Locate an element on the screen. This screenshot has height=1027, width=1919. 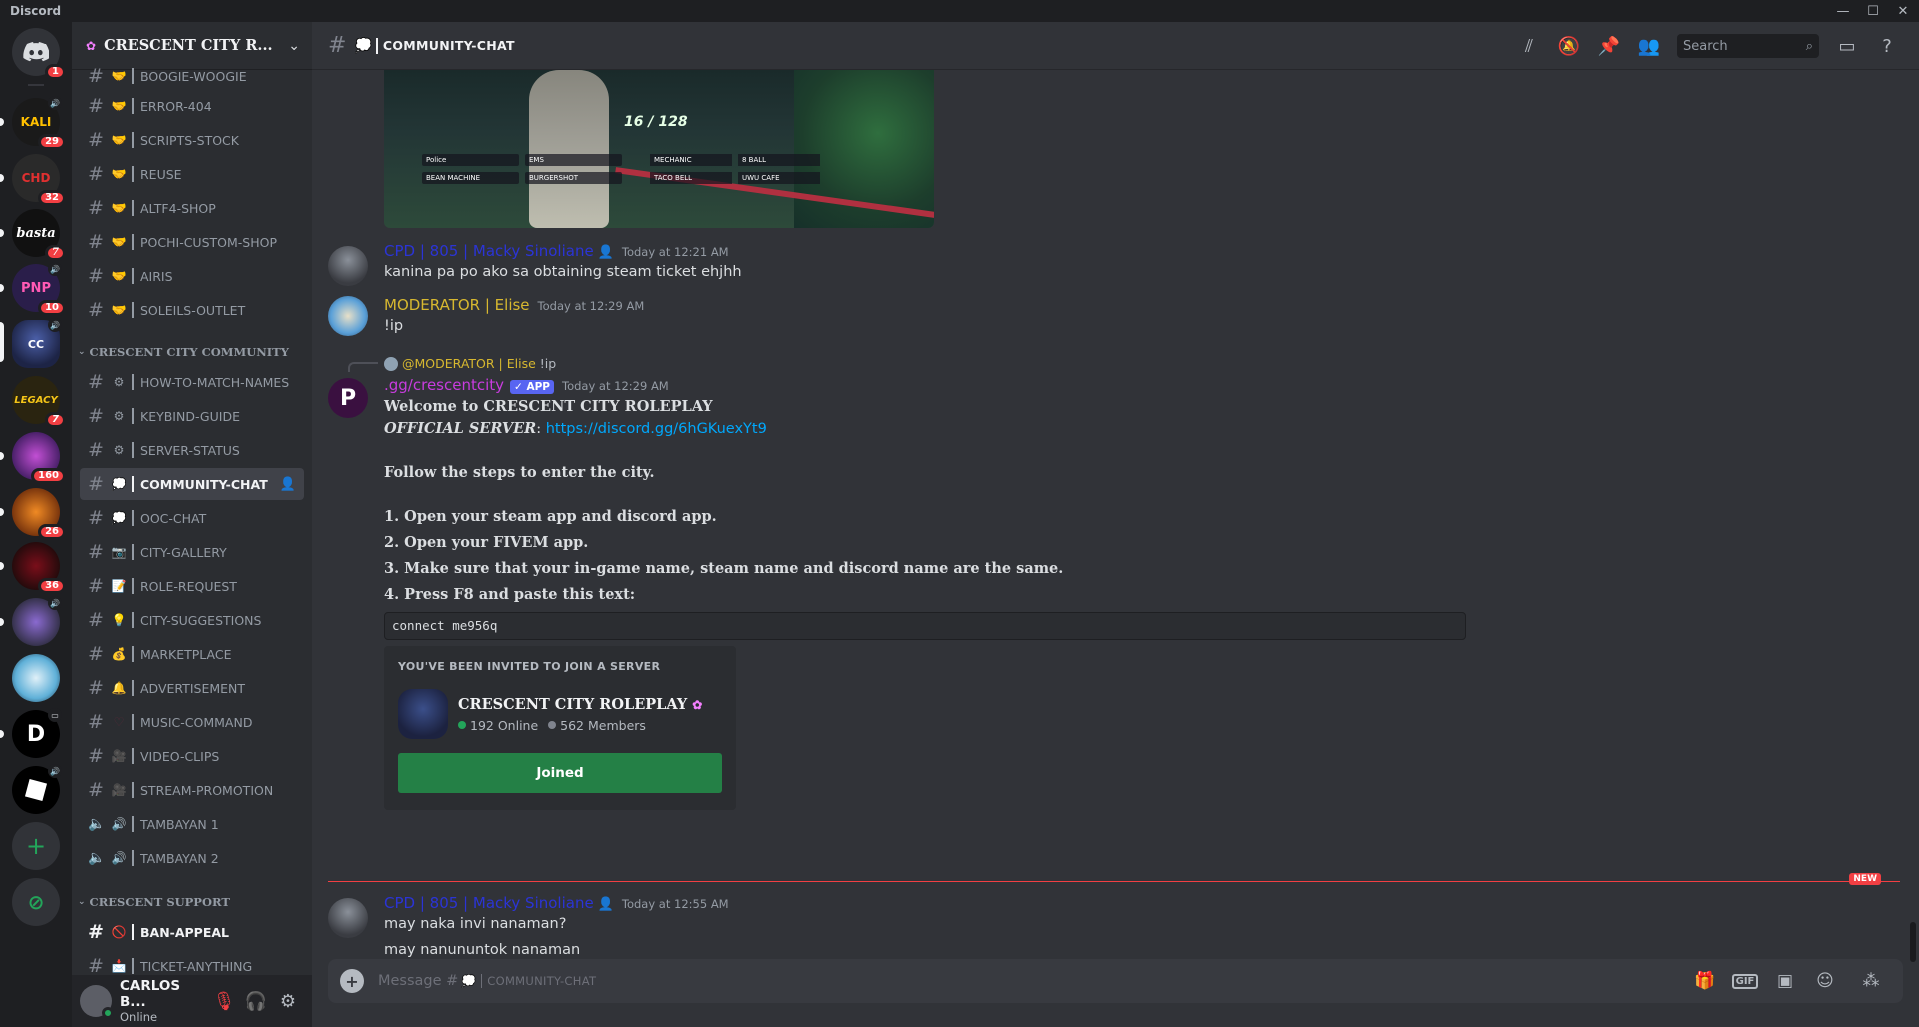
category-community: ⌄ CRESCENT CITY COMMUNITY is located at coordinates (190, 352).